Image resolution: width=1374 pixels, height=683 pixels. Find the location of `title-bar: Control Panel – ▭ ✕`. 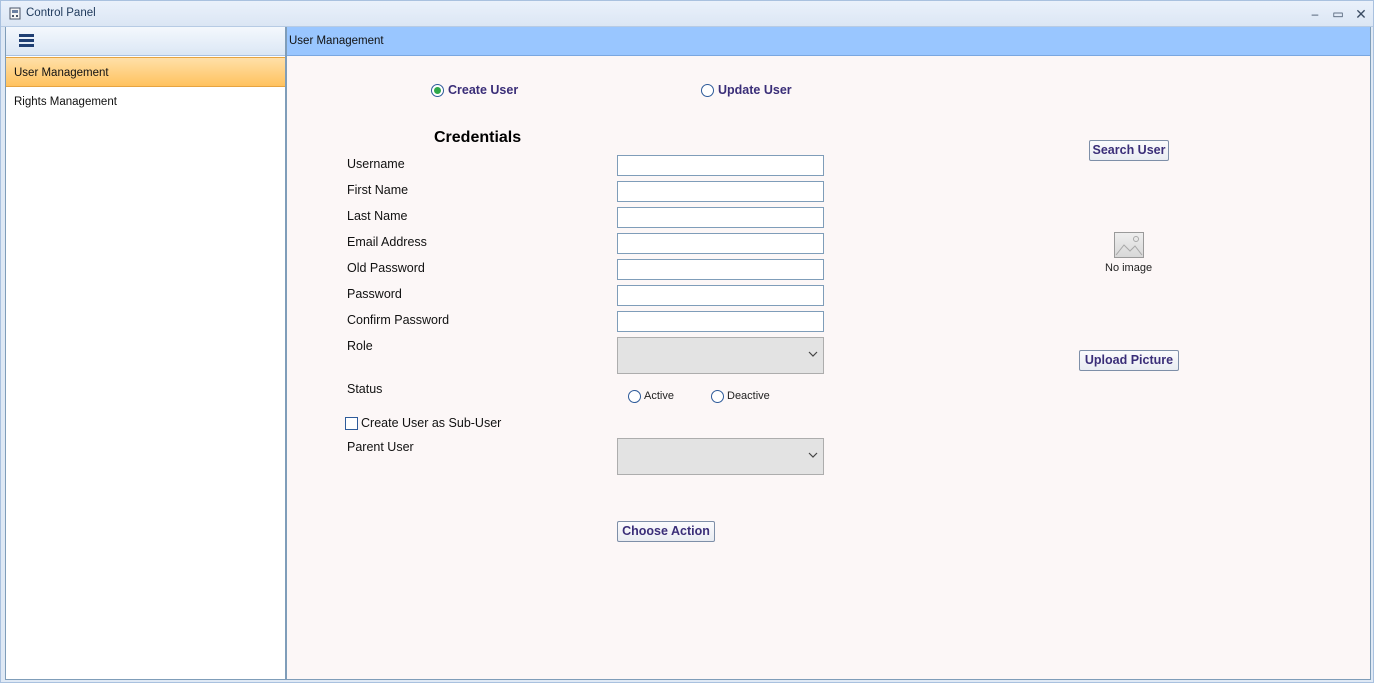

title-bar: Control Panel – ▭ ✕ is located at coordinates (687, 14).